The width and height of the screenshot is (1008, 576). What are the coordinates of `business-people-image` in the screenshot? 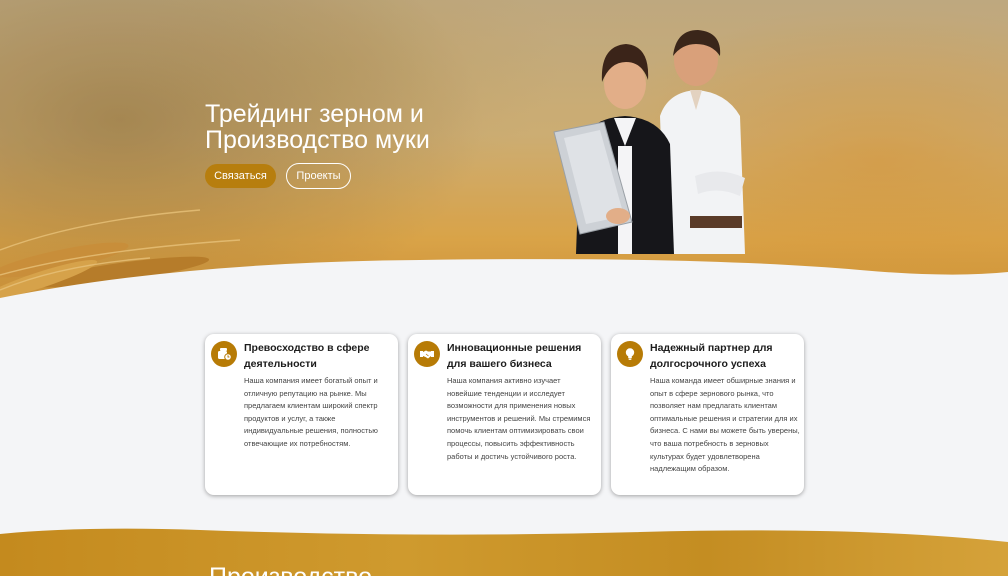 It's located at (649, 142).